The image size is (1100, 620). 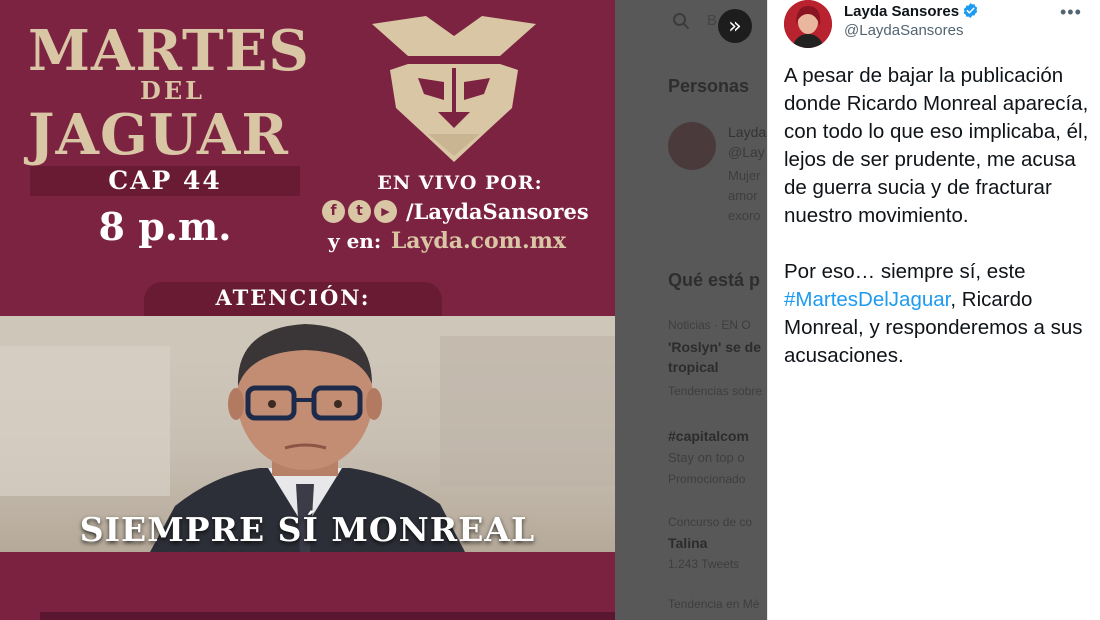 I want to click on youtube-icon: ▶, so click(x=385, y=211).